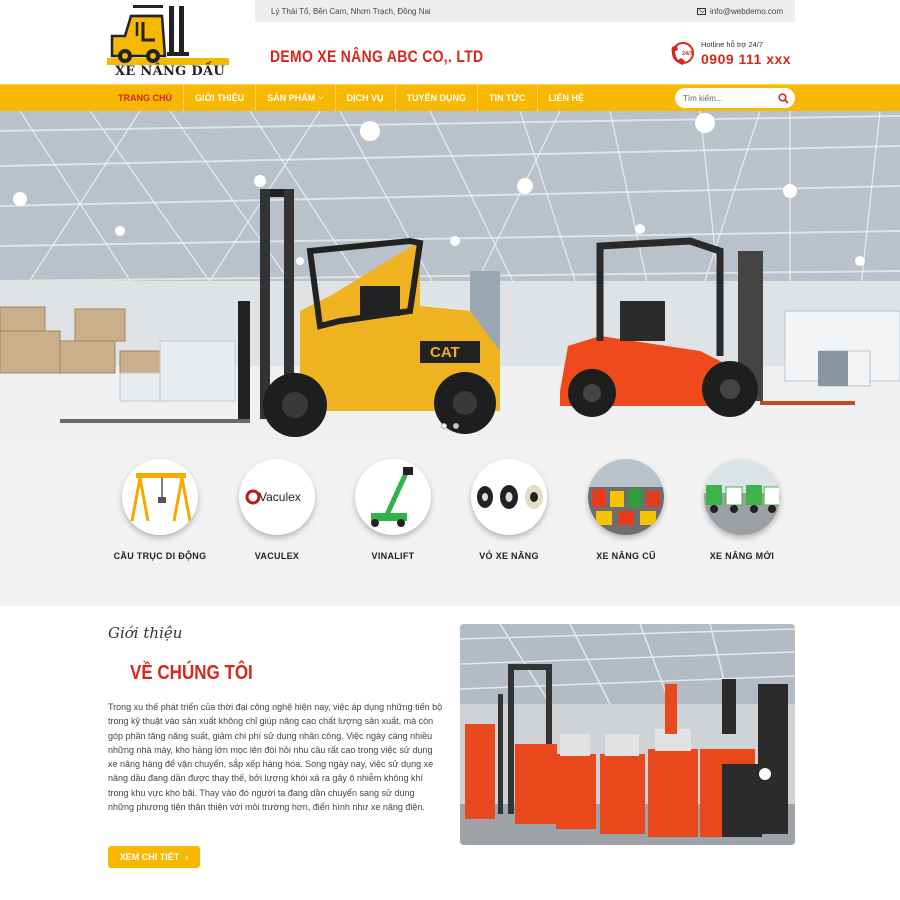 This screenshot has height=900, width=900. Describe the element at coordinates (170, 71) in the screenshot. I see `logo-text: XE NÂNG DẦU` at that location.